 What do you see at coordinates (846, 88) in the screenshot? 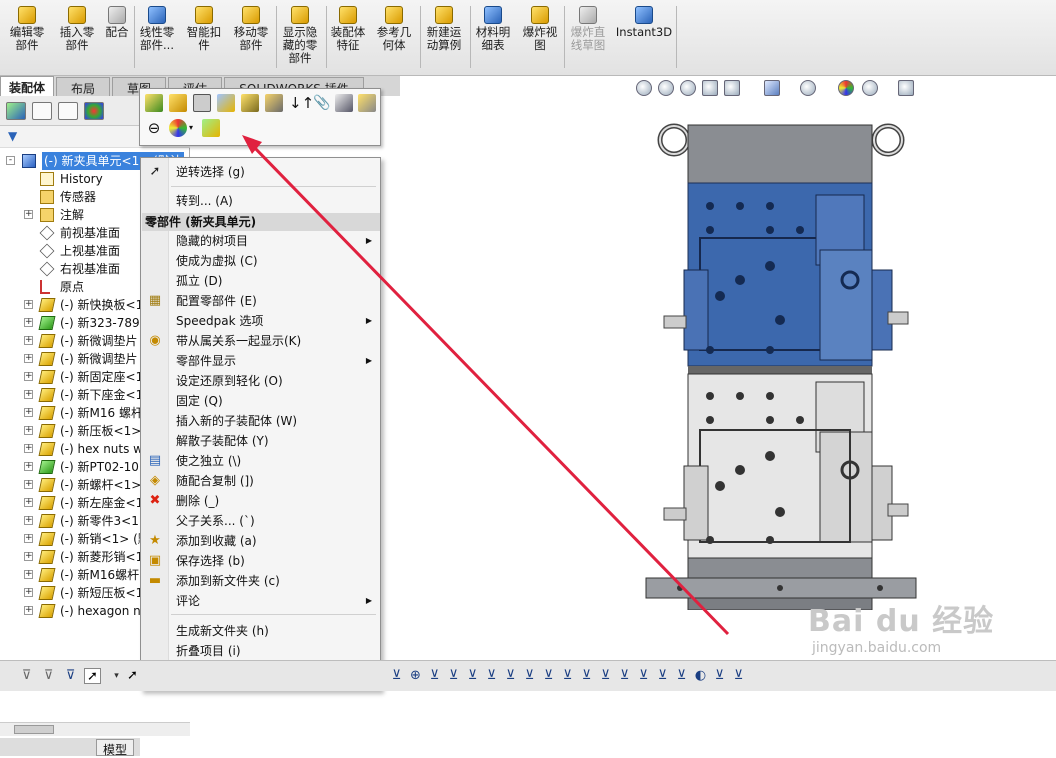
I see `edit-appearance-icon` at bounding box center [846, 88].